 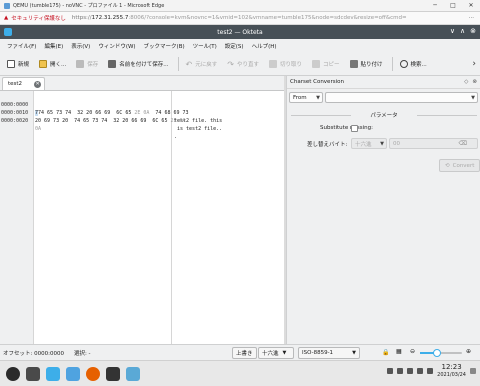 What do you see at coordinates (73, 373) in the screenshot?
I see `file-manager-icon` at bounding box center [73, 373].